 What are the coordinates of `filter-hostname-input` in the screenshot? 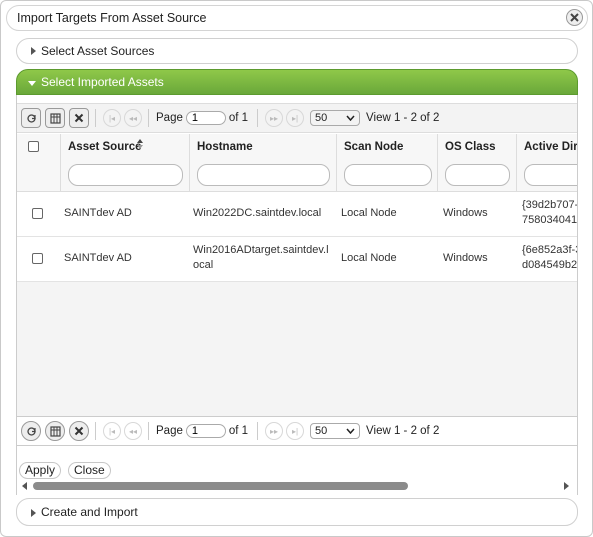 It's located at (263, 175).